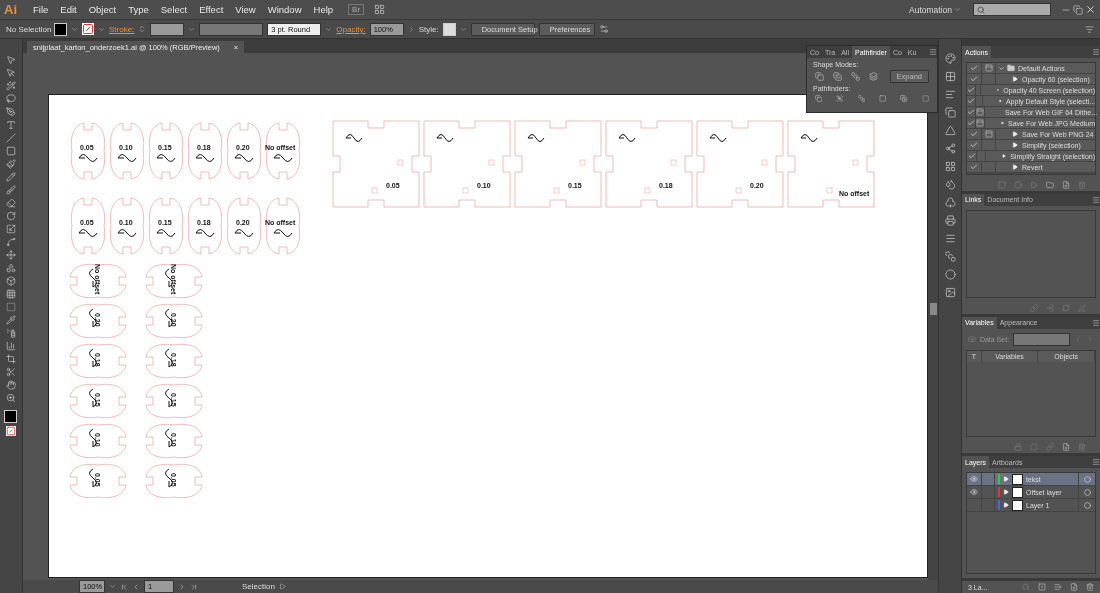 The width and height of the screenshot is (1100, 593). What do you see at coordinates (211, 9) in the screenshot?
I see `menu-item: Effect` at bounding box center [211, 9].